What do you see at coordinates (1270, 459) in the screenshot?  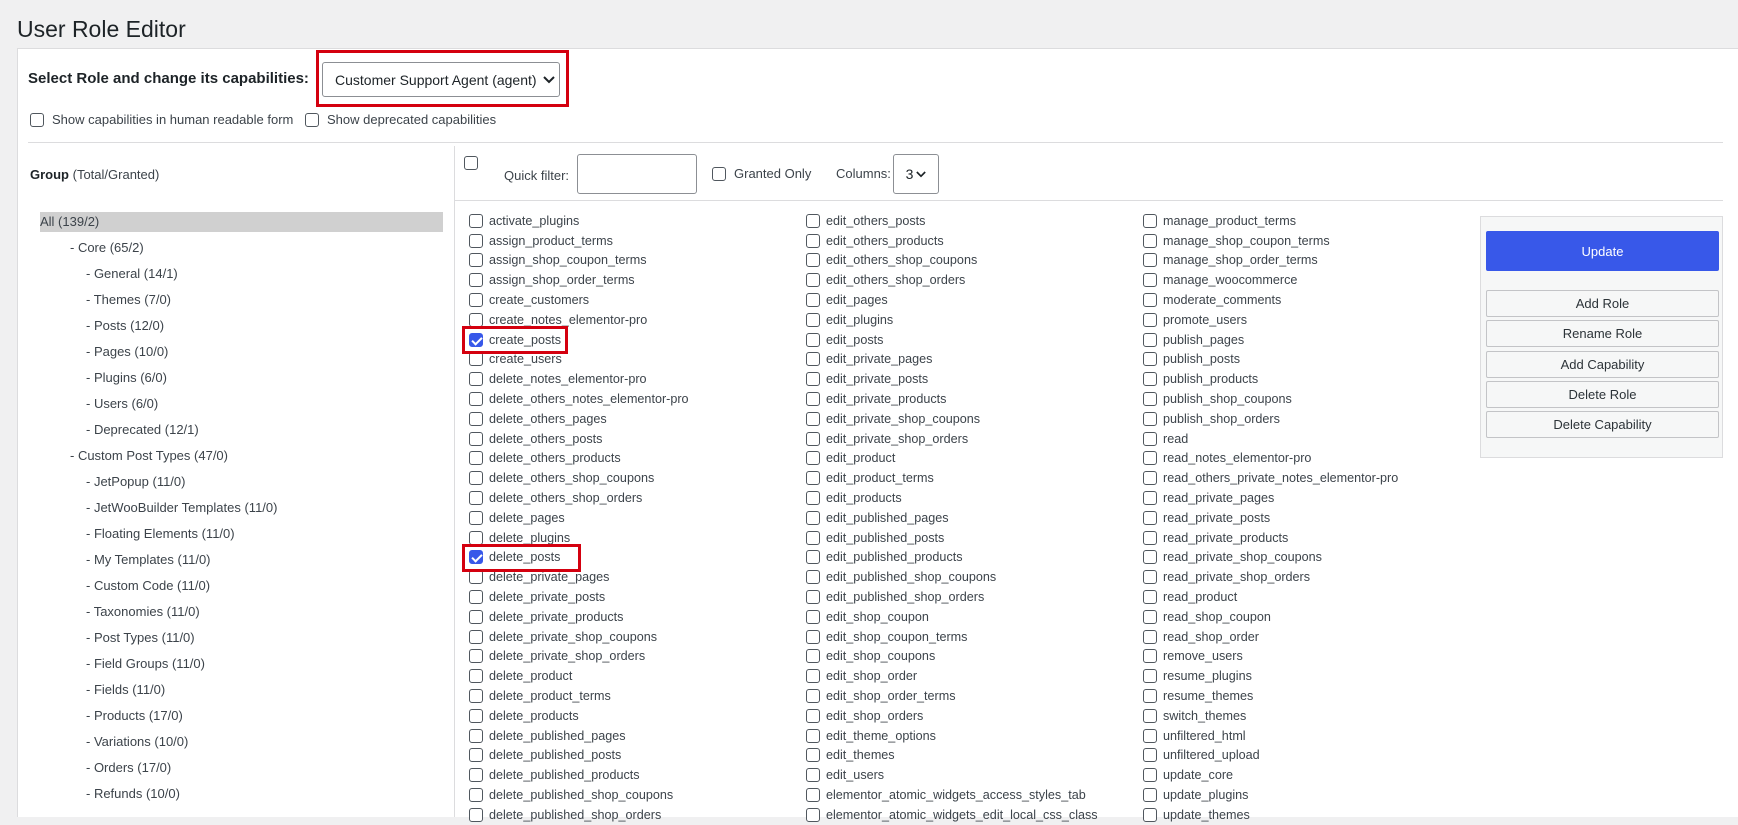 I see `capability-item: read_notes_elementor-pro` at bounding box center [1270, 459].